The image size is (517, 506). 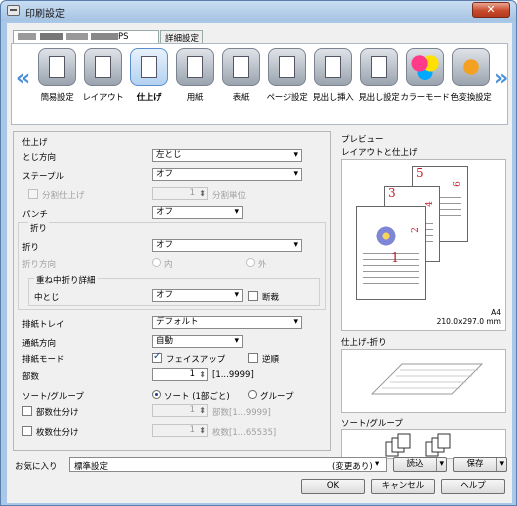 What do you see at coordinates (53, 397) in the screenshot?
I see `sort-group-label: ソート/グループ` at bounding box center [53, 397].